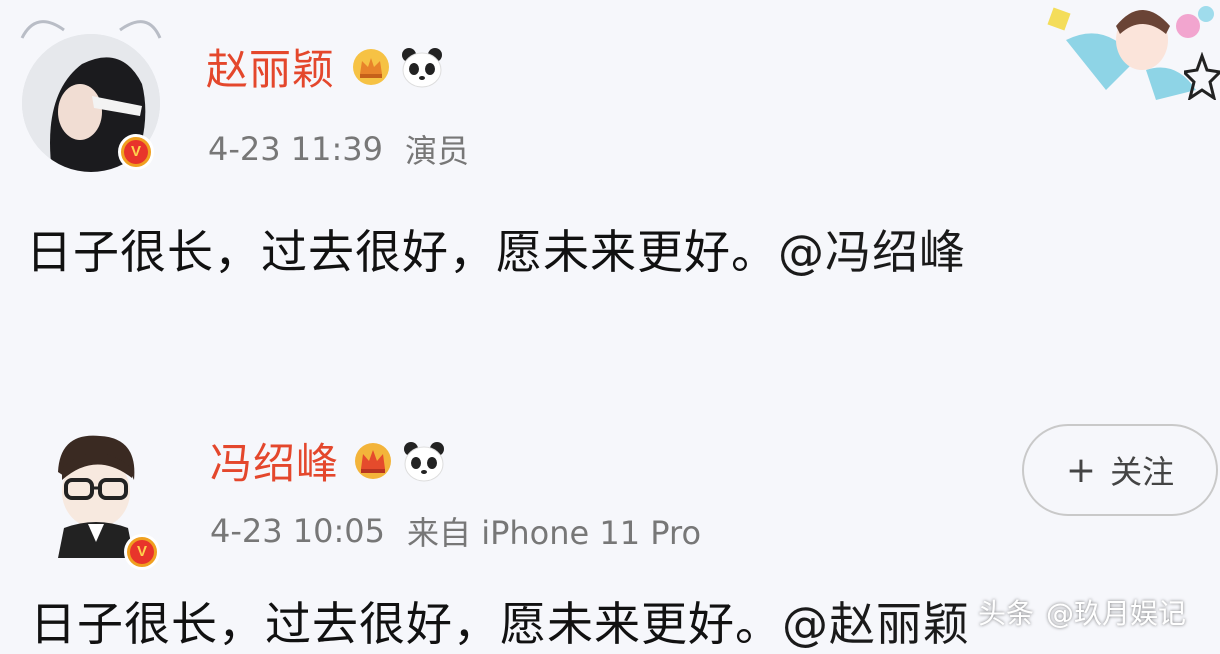 The image size is (1220, 654). Describe the element at coordinates (1142, 472) in the screenshot. I see `follow-label: 关注` at that location.